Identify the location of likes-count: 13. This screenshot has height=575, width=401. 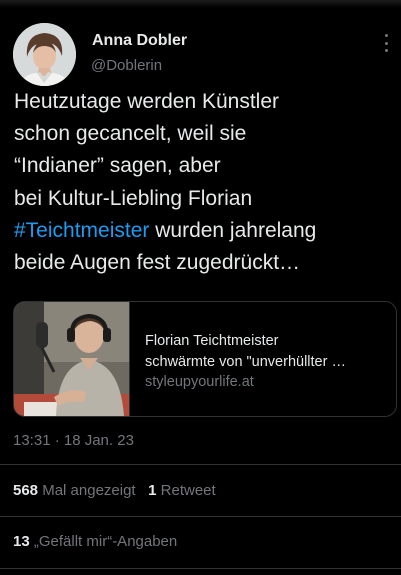
(21, 541).